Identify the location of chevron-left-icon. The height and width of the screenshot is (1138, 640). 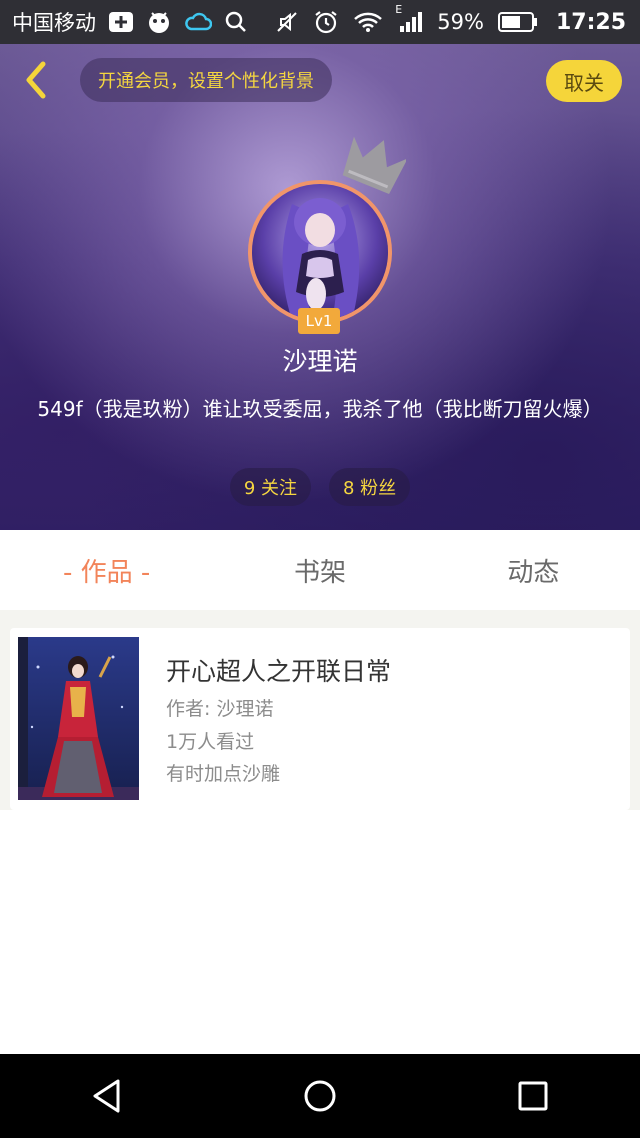
(36, 80).